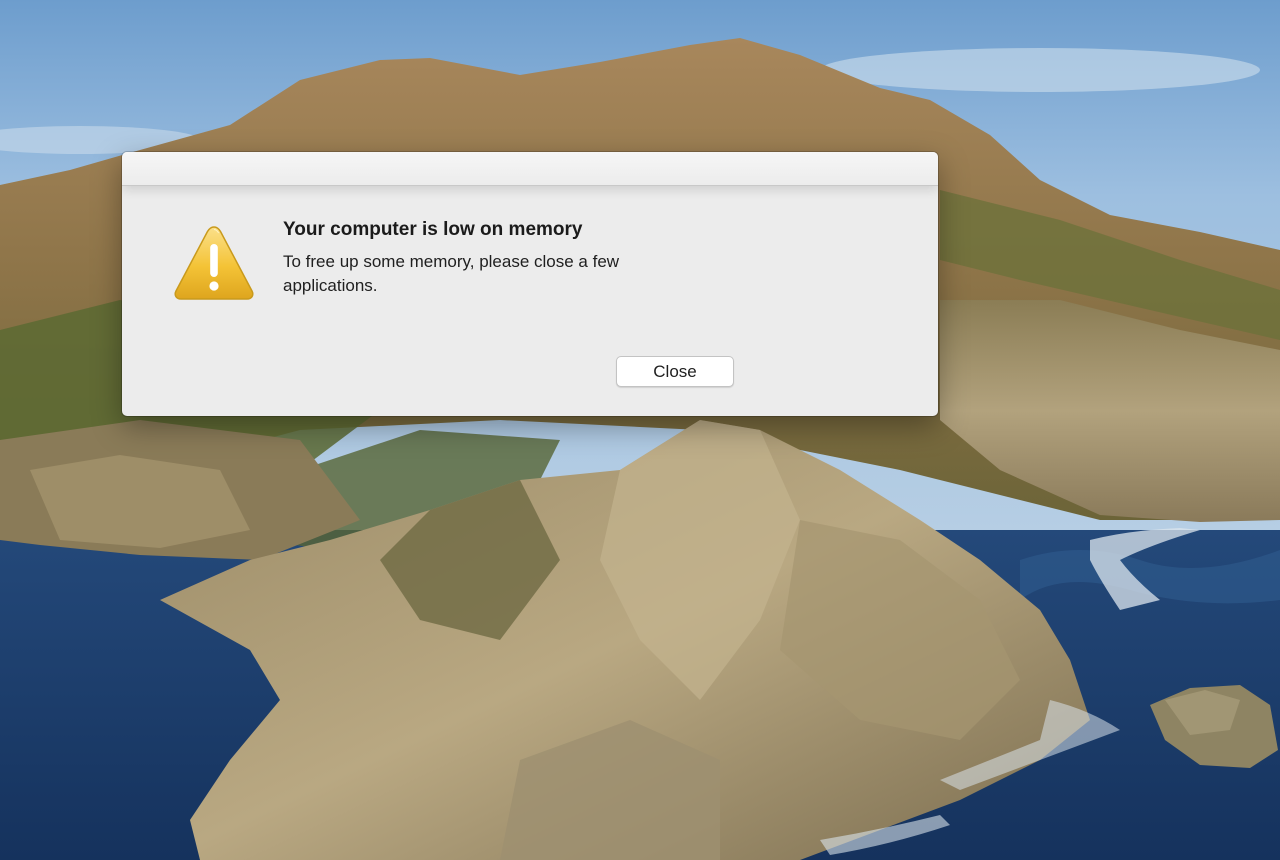 The width and height of the screenshot is (1280, 860). I want to click on alert-title: Your computer is low on memory, so click(433, 229).